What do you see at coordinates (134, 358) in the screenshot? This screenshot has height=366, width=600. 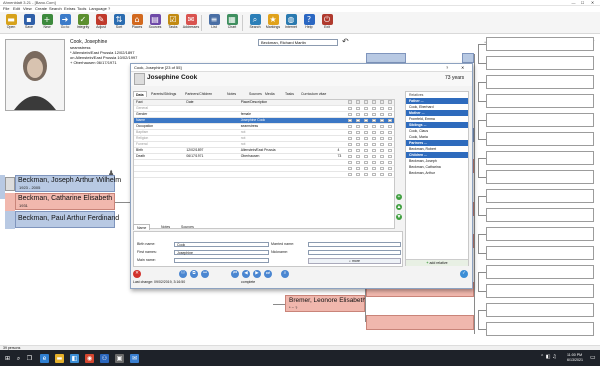 I see `app-icon: ✉` at bounding box center [134, 358].